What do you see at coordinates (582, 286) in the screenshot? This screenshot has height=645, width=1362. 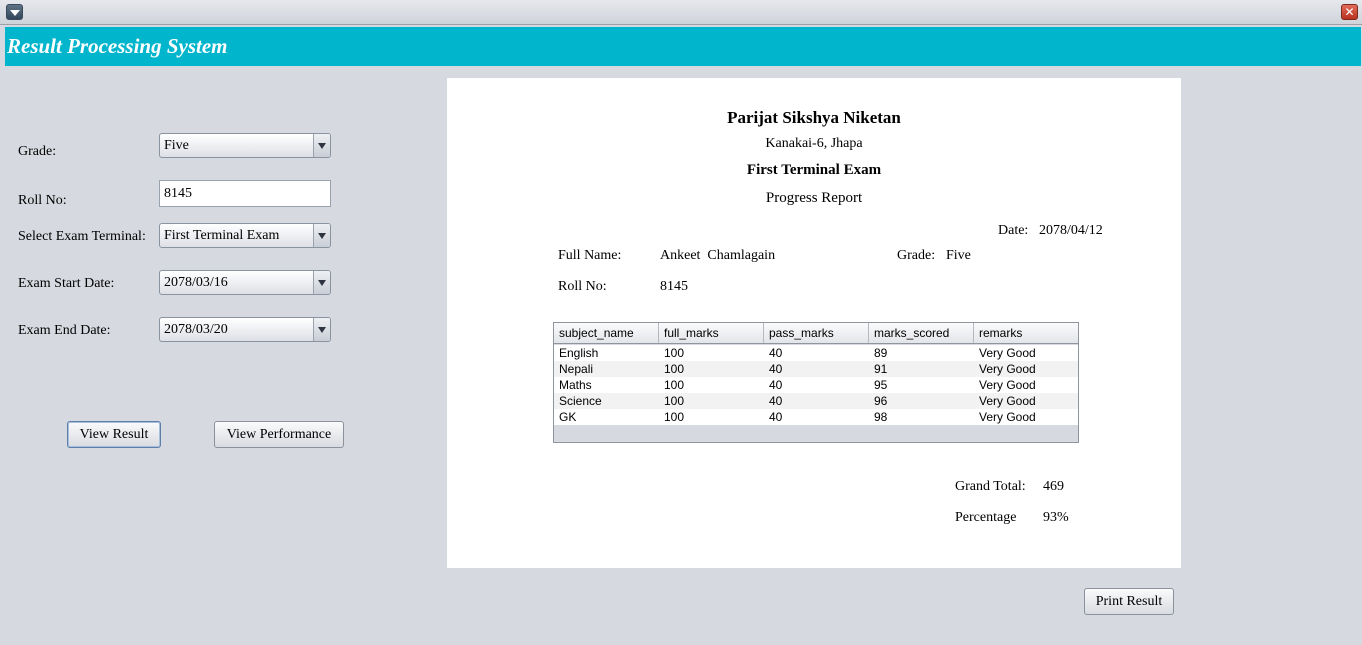 I see `report-roll-label: Roll No:` at bounding box center [582, 286].